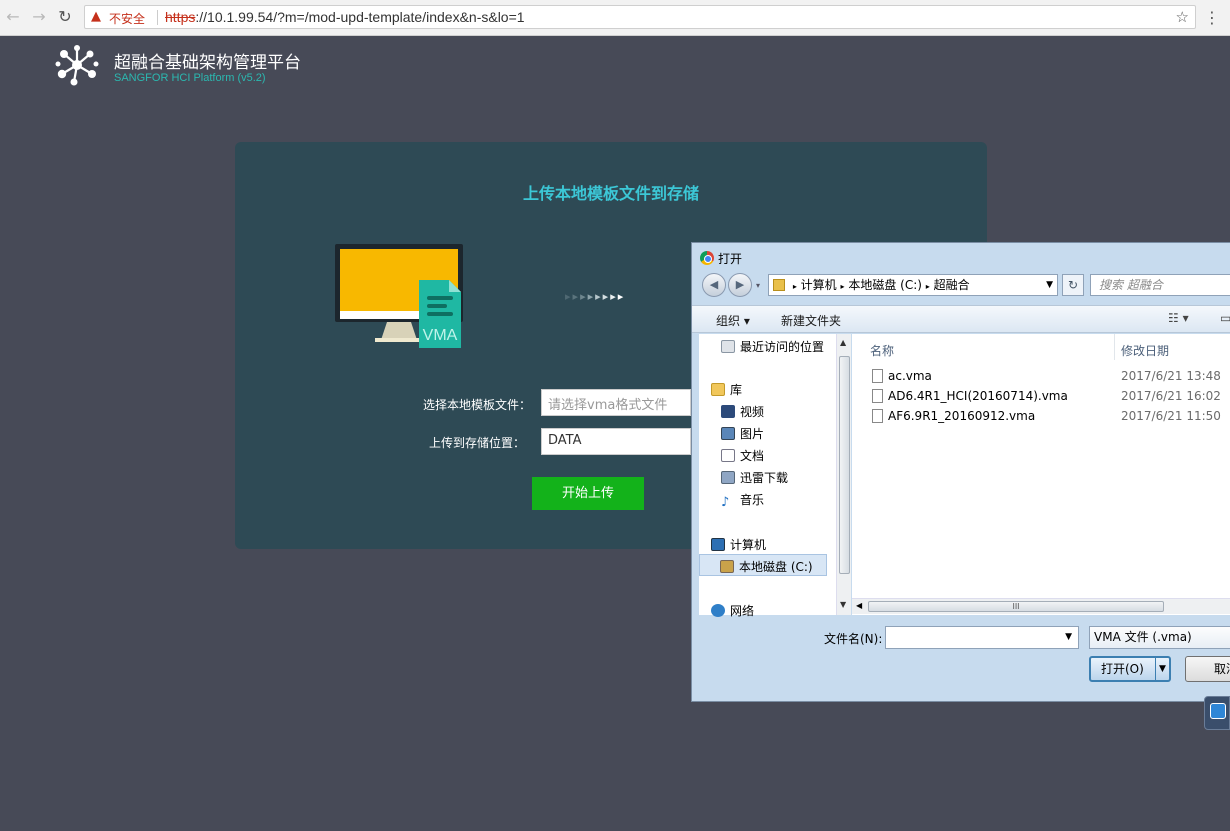  I want to click on file-label: 选择本地模板文件：, so click(476, 405).